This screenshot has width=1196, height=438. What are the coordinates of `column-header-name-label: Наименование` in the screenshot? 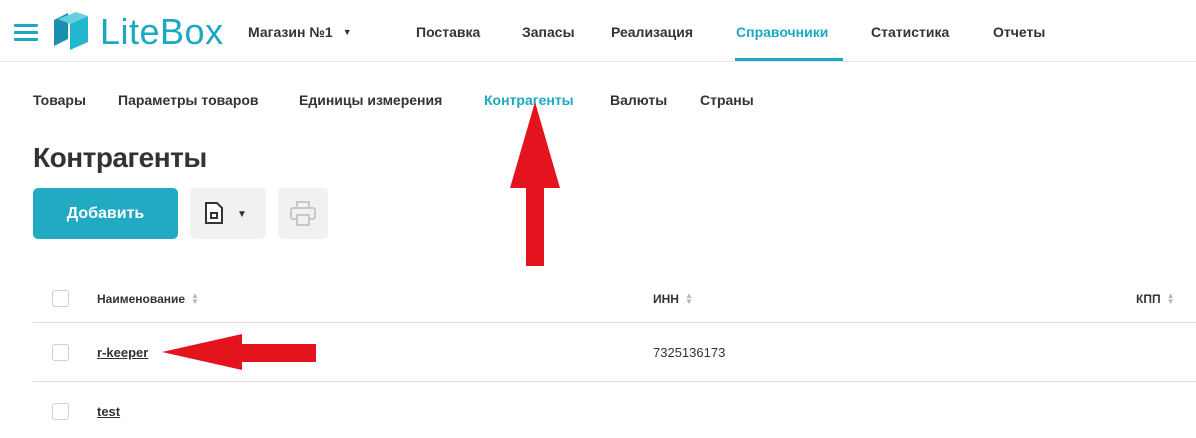 It's located at (141, 299).